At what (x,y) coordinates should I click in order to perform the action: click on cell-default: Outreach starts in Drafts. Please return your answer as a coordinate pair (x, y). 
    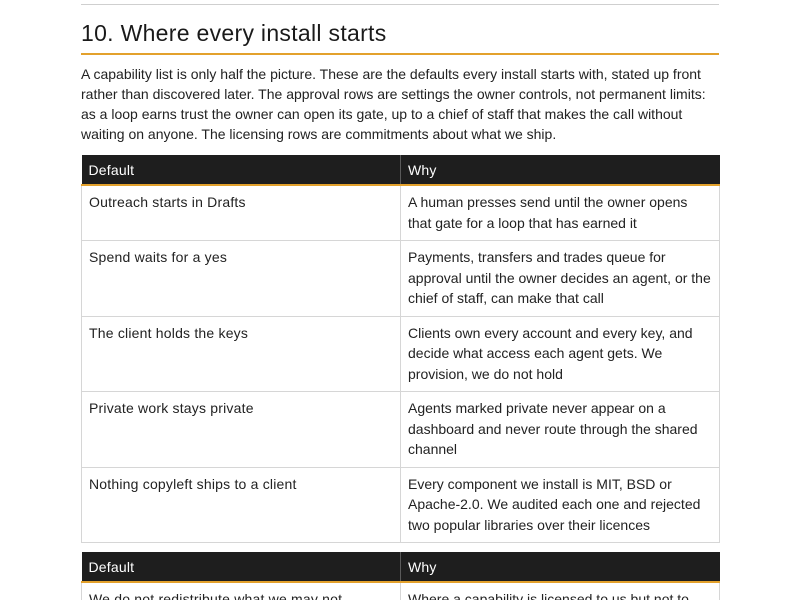
    Looking at the image, I should click on (241, 212).